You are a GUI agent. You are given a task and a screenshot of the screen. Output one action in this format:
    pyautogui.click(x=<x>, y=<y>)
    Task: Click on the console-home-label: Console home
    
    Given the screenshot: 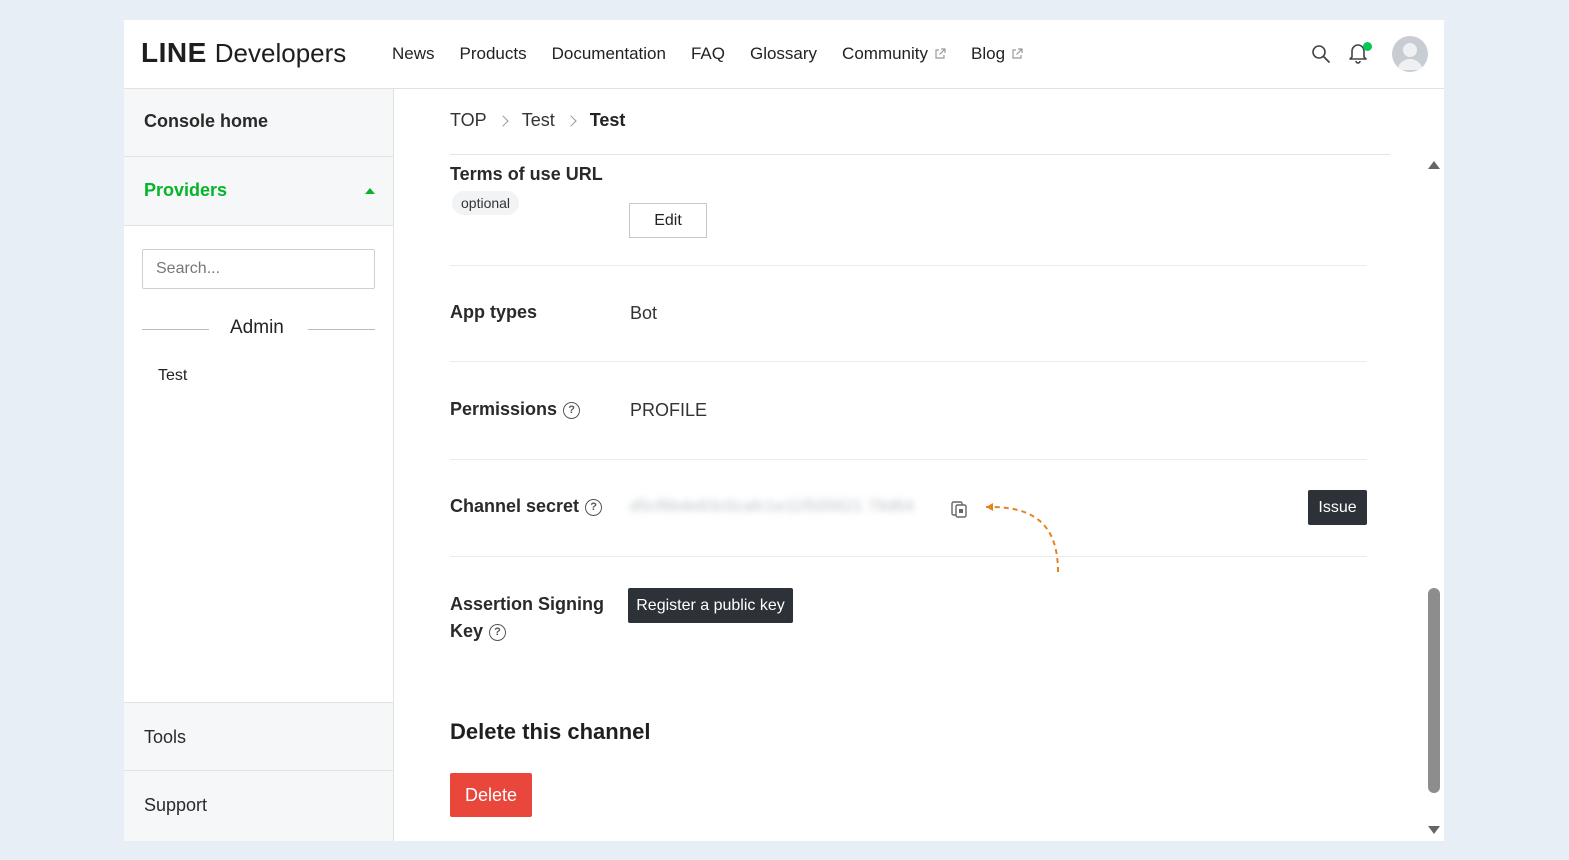 What is the action you would take?
    pyautogui.click(x=206, y=121)
    